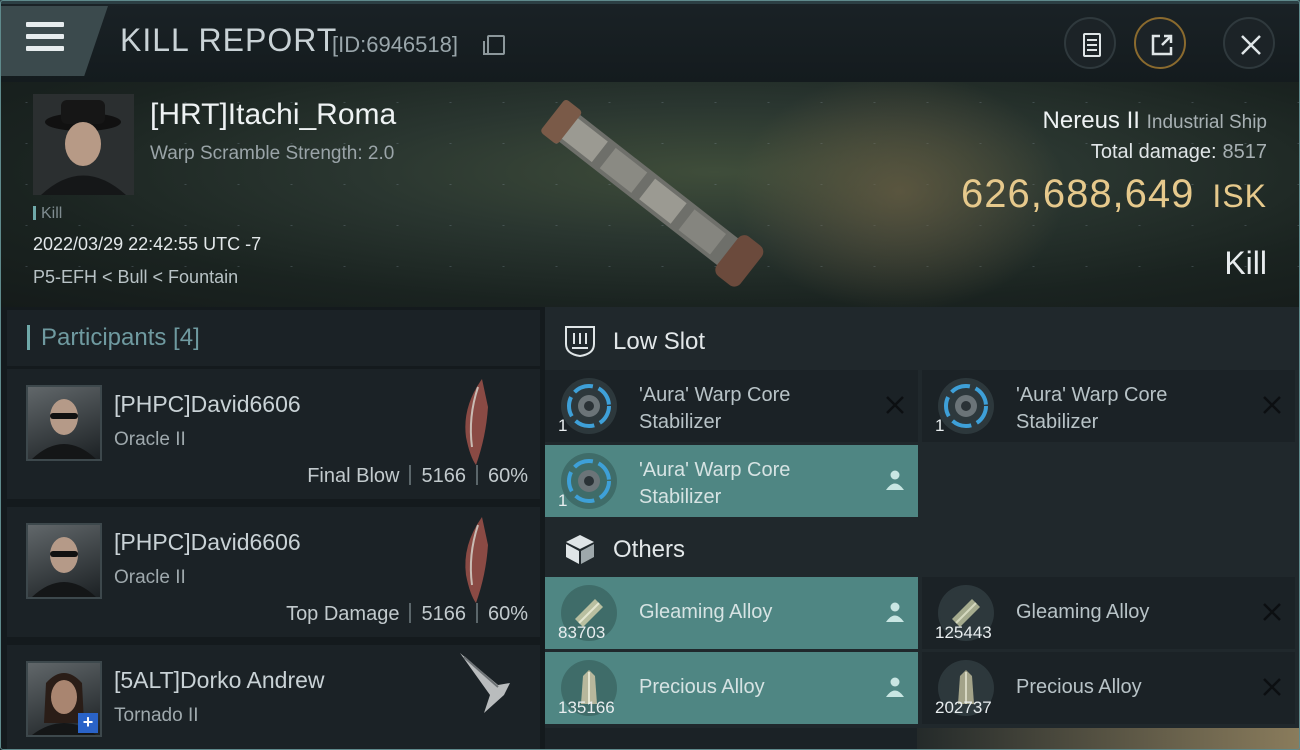 This screenshot has width=1300, height=750. I want to click on low-slot-section-header: Low Slot, so click(922, 342).